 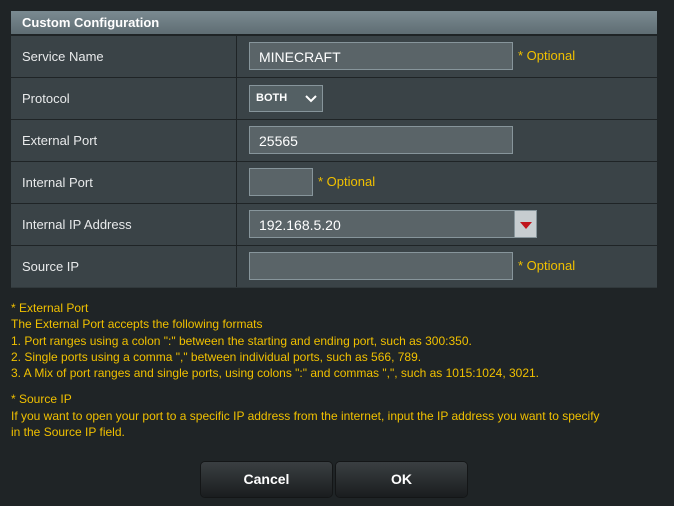 What do you see at coordinates (272, 98) in the screenshot?
I see `protocol-value: BOTH` at bounding box center [272, 98].